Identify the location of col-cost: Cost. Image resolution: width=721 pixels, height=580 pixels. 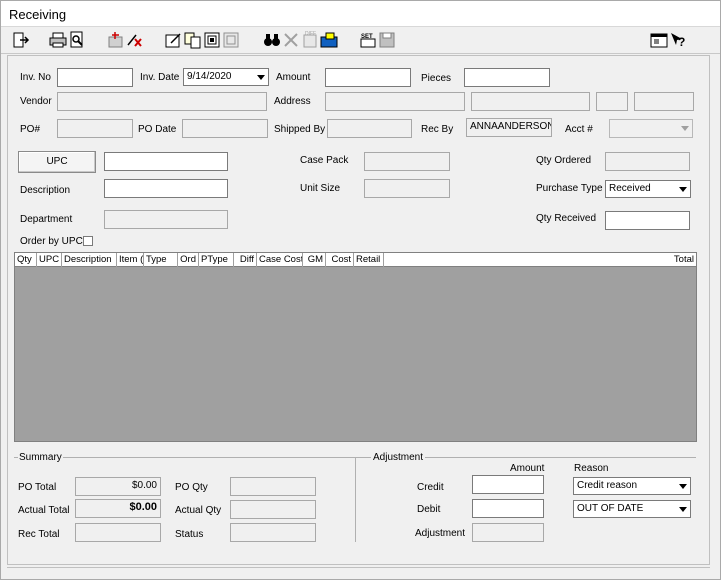
(340, 260).